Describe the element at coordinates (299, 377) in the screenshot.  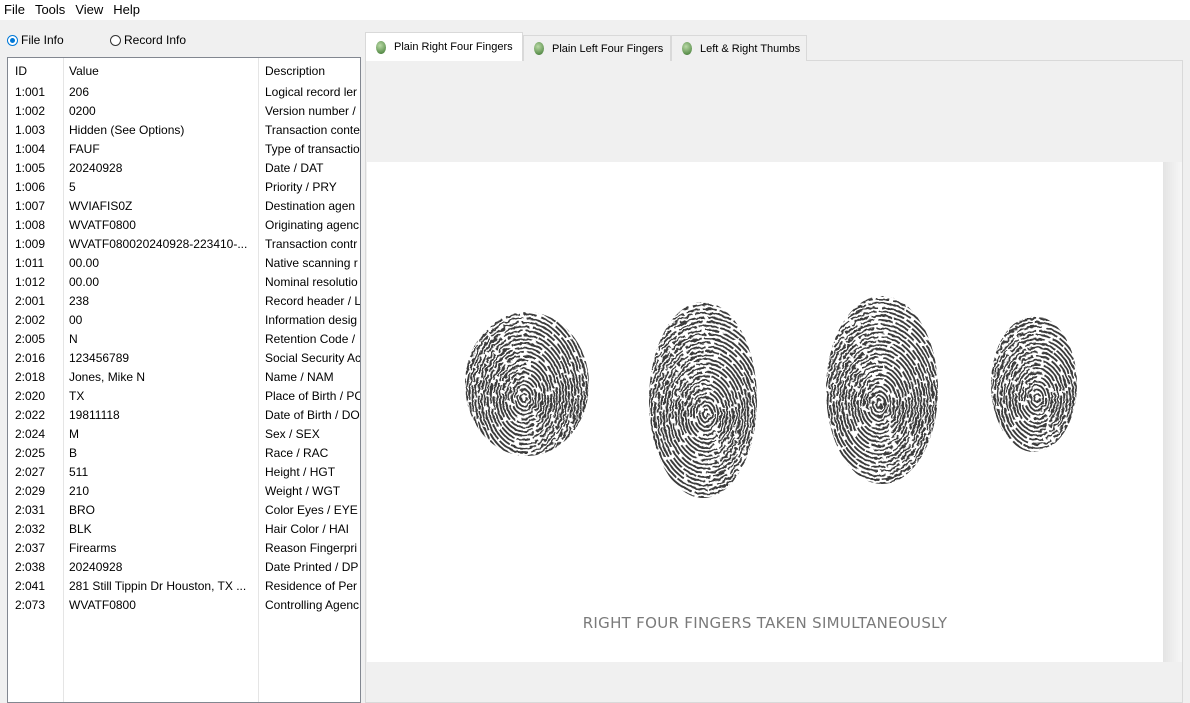
I see `field-description: Name / NAM` at that location.